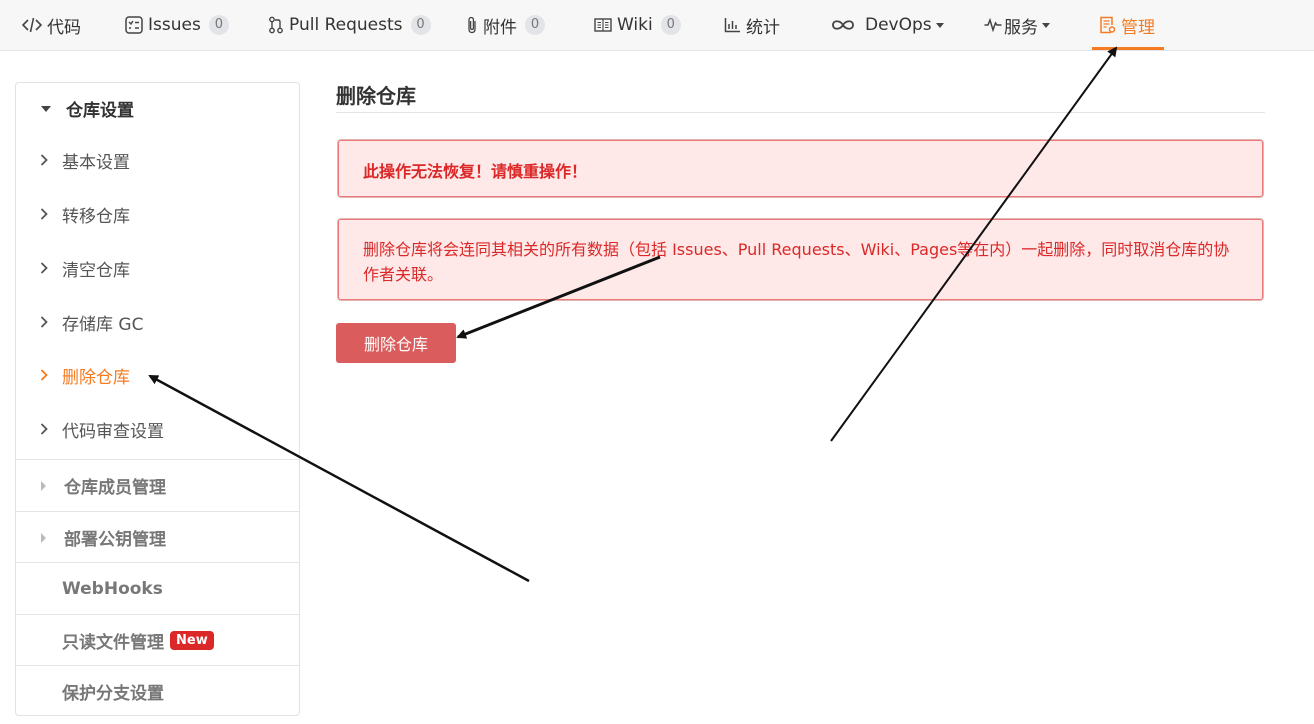 This screenshot has width=1314, height=724. I want to click on sidebar-item-code-review-settings: 代码审查设置, so click(157, 429).